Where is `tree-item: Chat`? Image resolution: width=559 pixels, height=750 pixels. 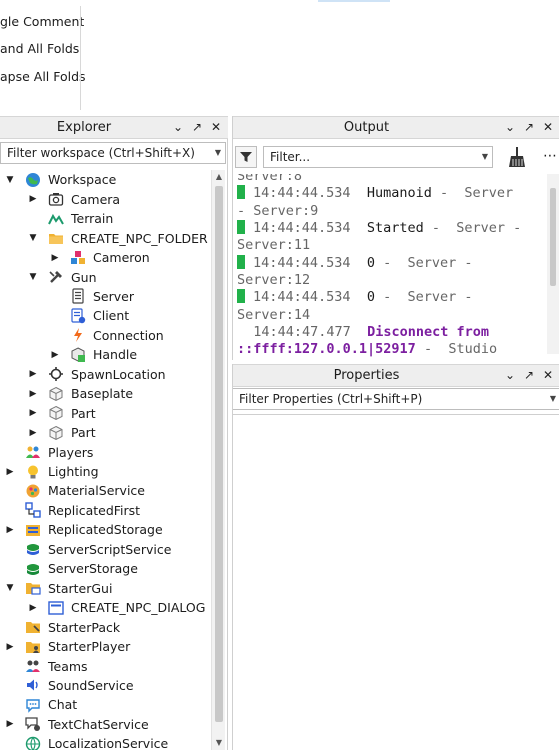 tree-item: Chat is located at coordinates (105, 705).